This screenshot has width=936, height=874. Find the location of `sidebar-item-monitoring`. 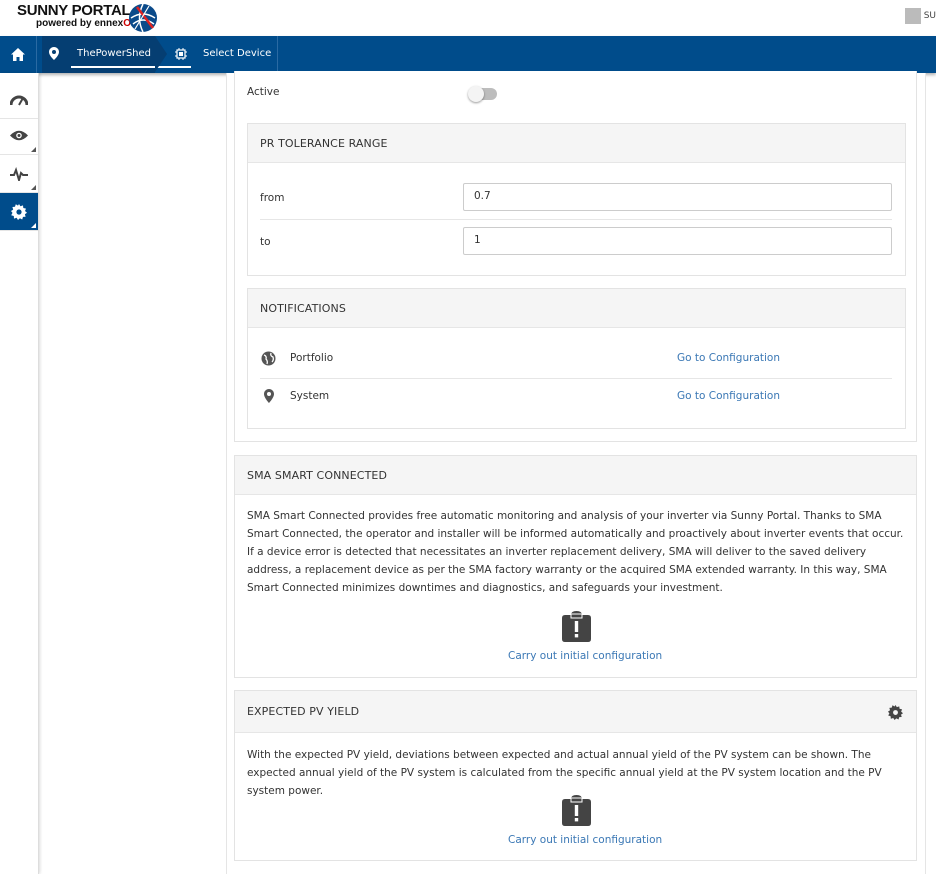

sidebar-item-monitoring is located at coordinates (19, 136).